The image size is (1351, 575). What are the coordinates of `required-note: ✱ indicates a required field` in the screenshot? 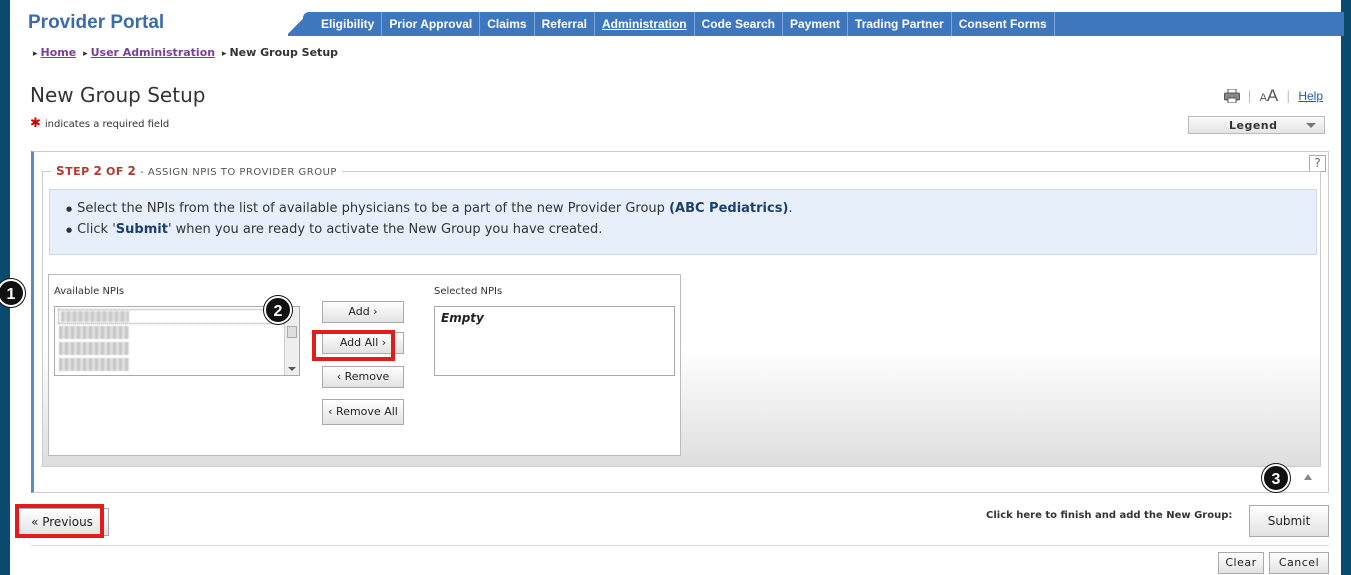 It's located at (99, 123).